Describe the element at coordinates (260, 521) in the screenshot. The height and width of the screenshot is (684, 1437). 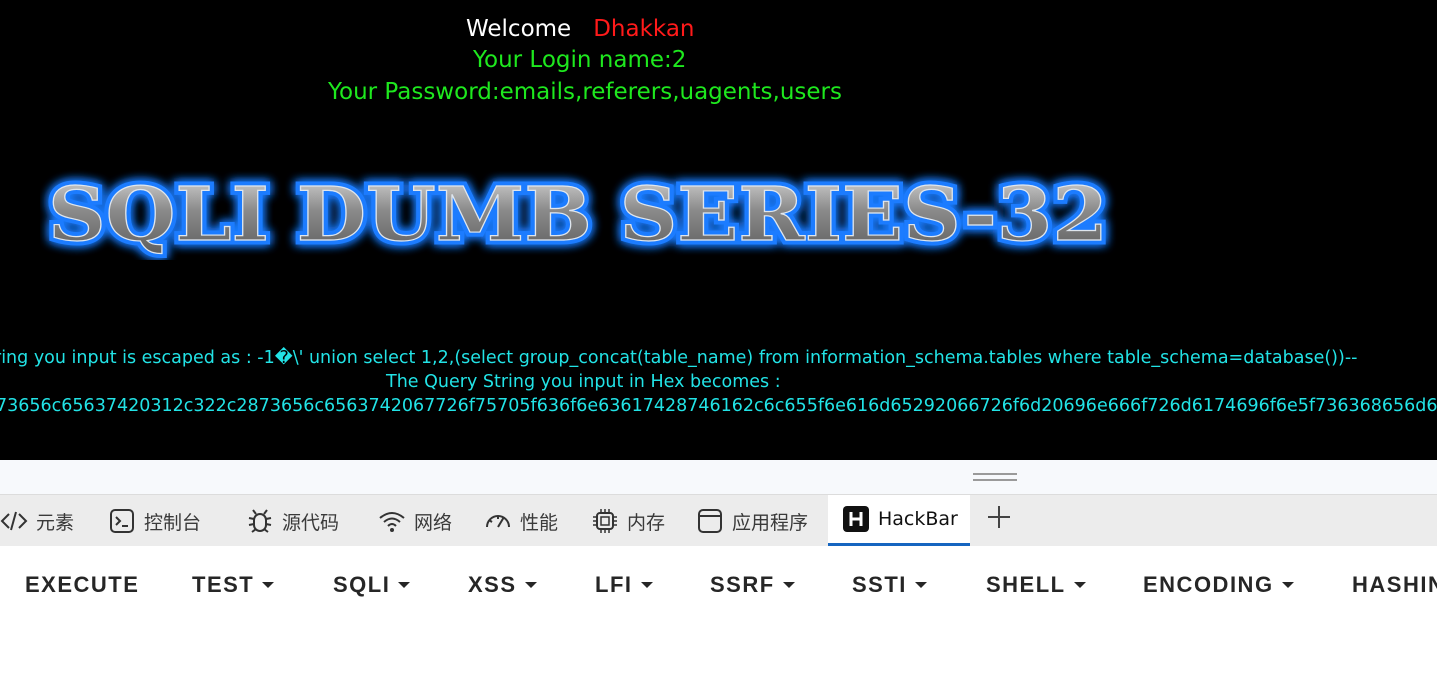
I see `bug-icon` at that location.